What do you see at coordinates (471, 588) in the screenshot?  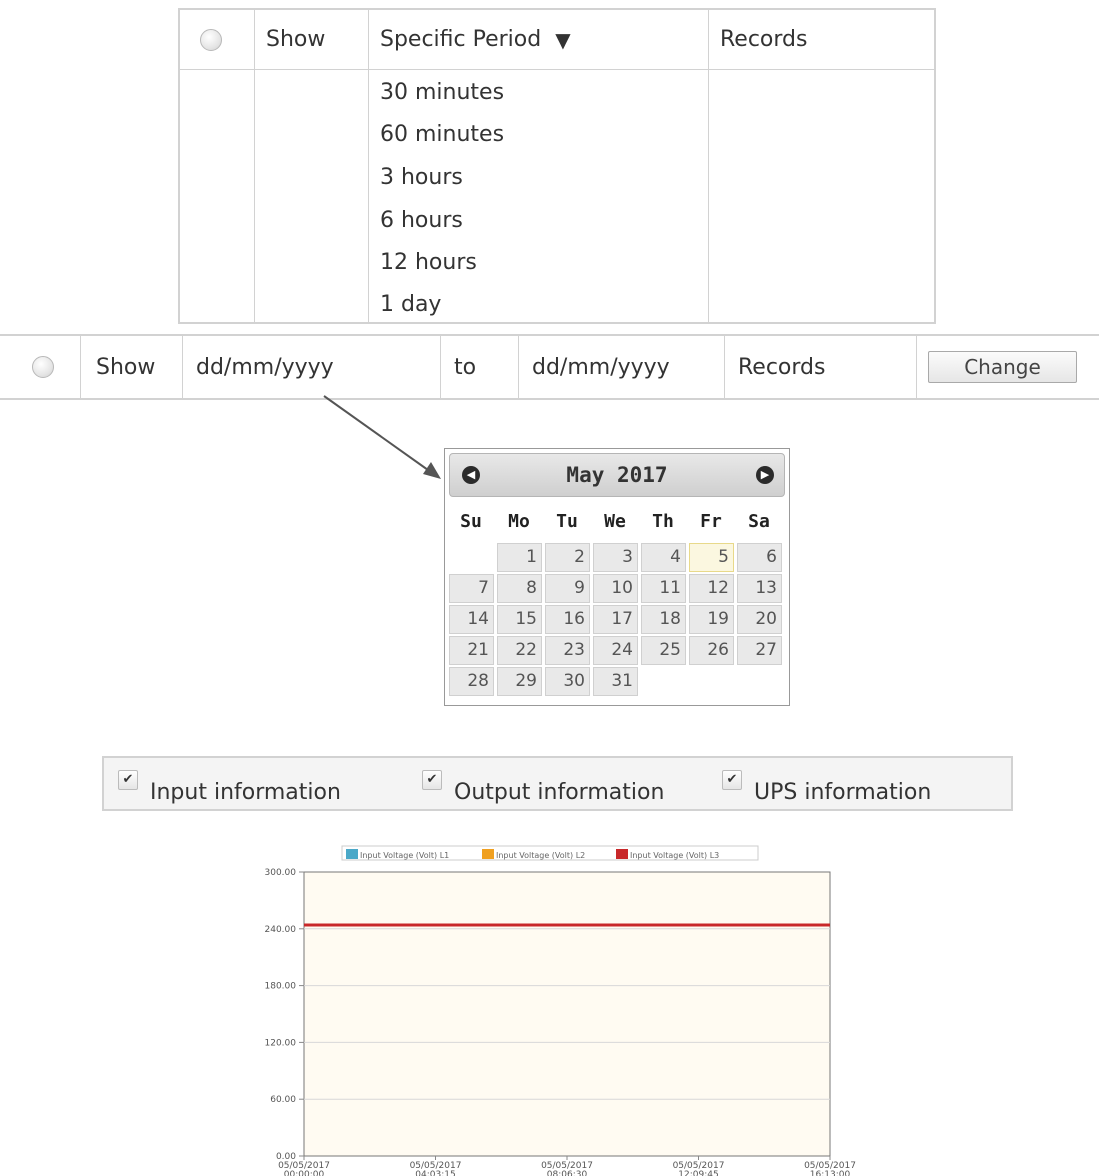 I see `calendar-day-7: 7` at bounding box center [471, 588].